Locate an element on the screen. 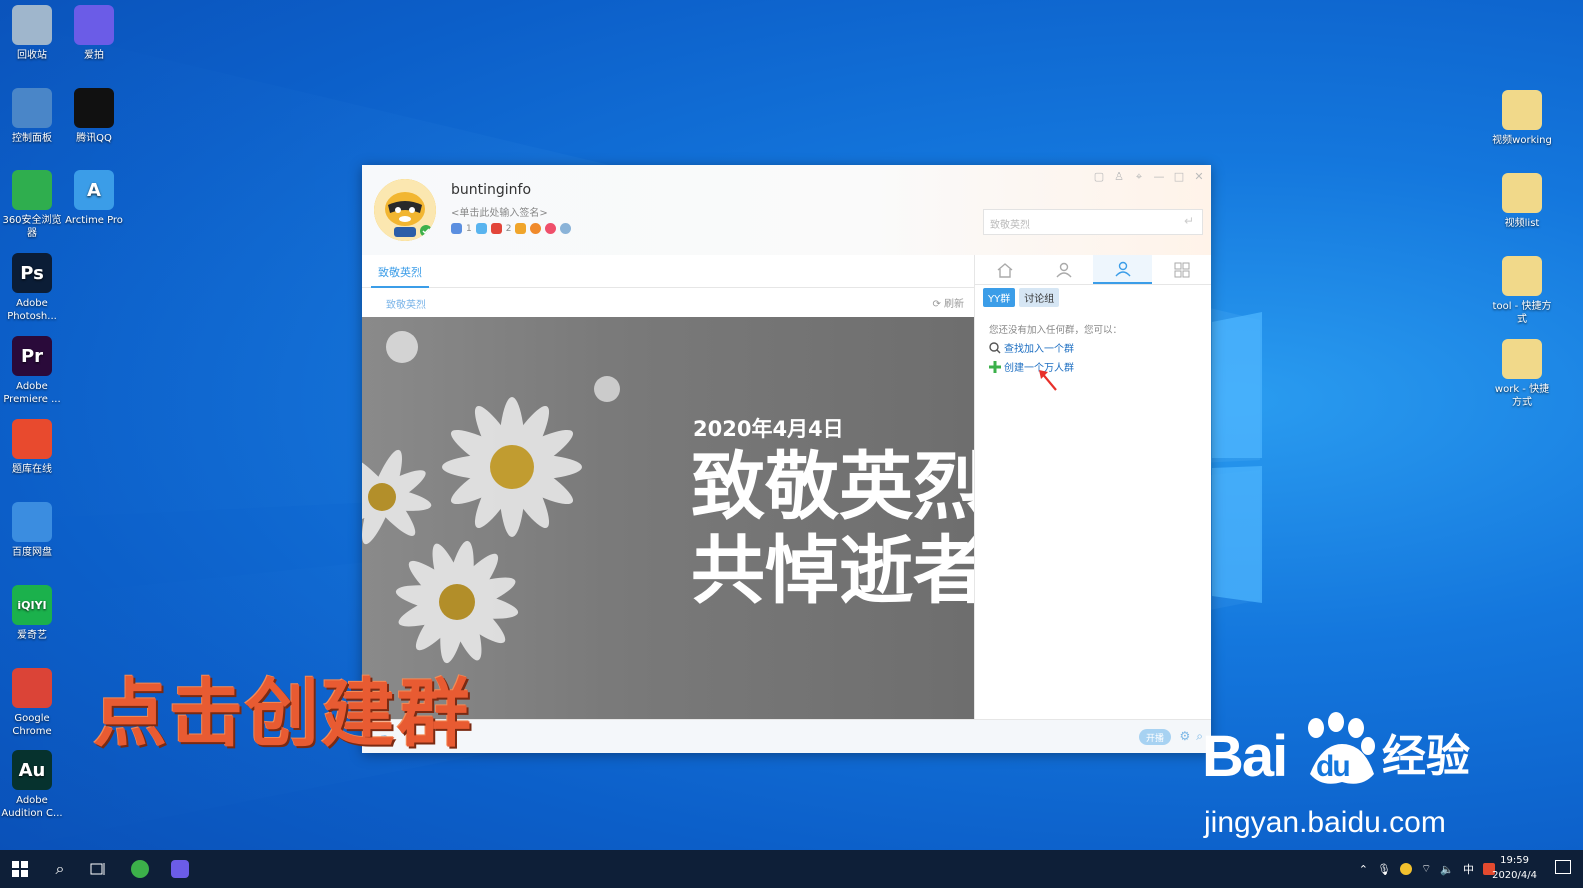 This screenshot has height=888, width=1583. level-badge-icon is located at coordinates (496, 228).